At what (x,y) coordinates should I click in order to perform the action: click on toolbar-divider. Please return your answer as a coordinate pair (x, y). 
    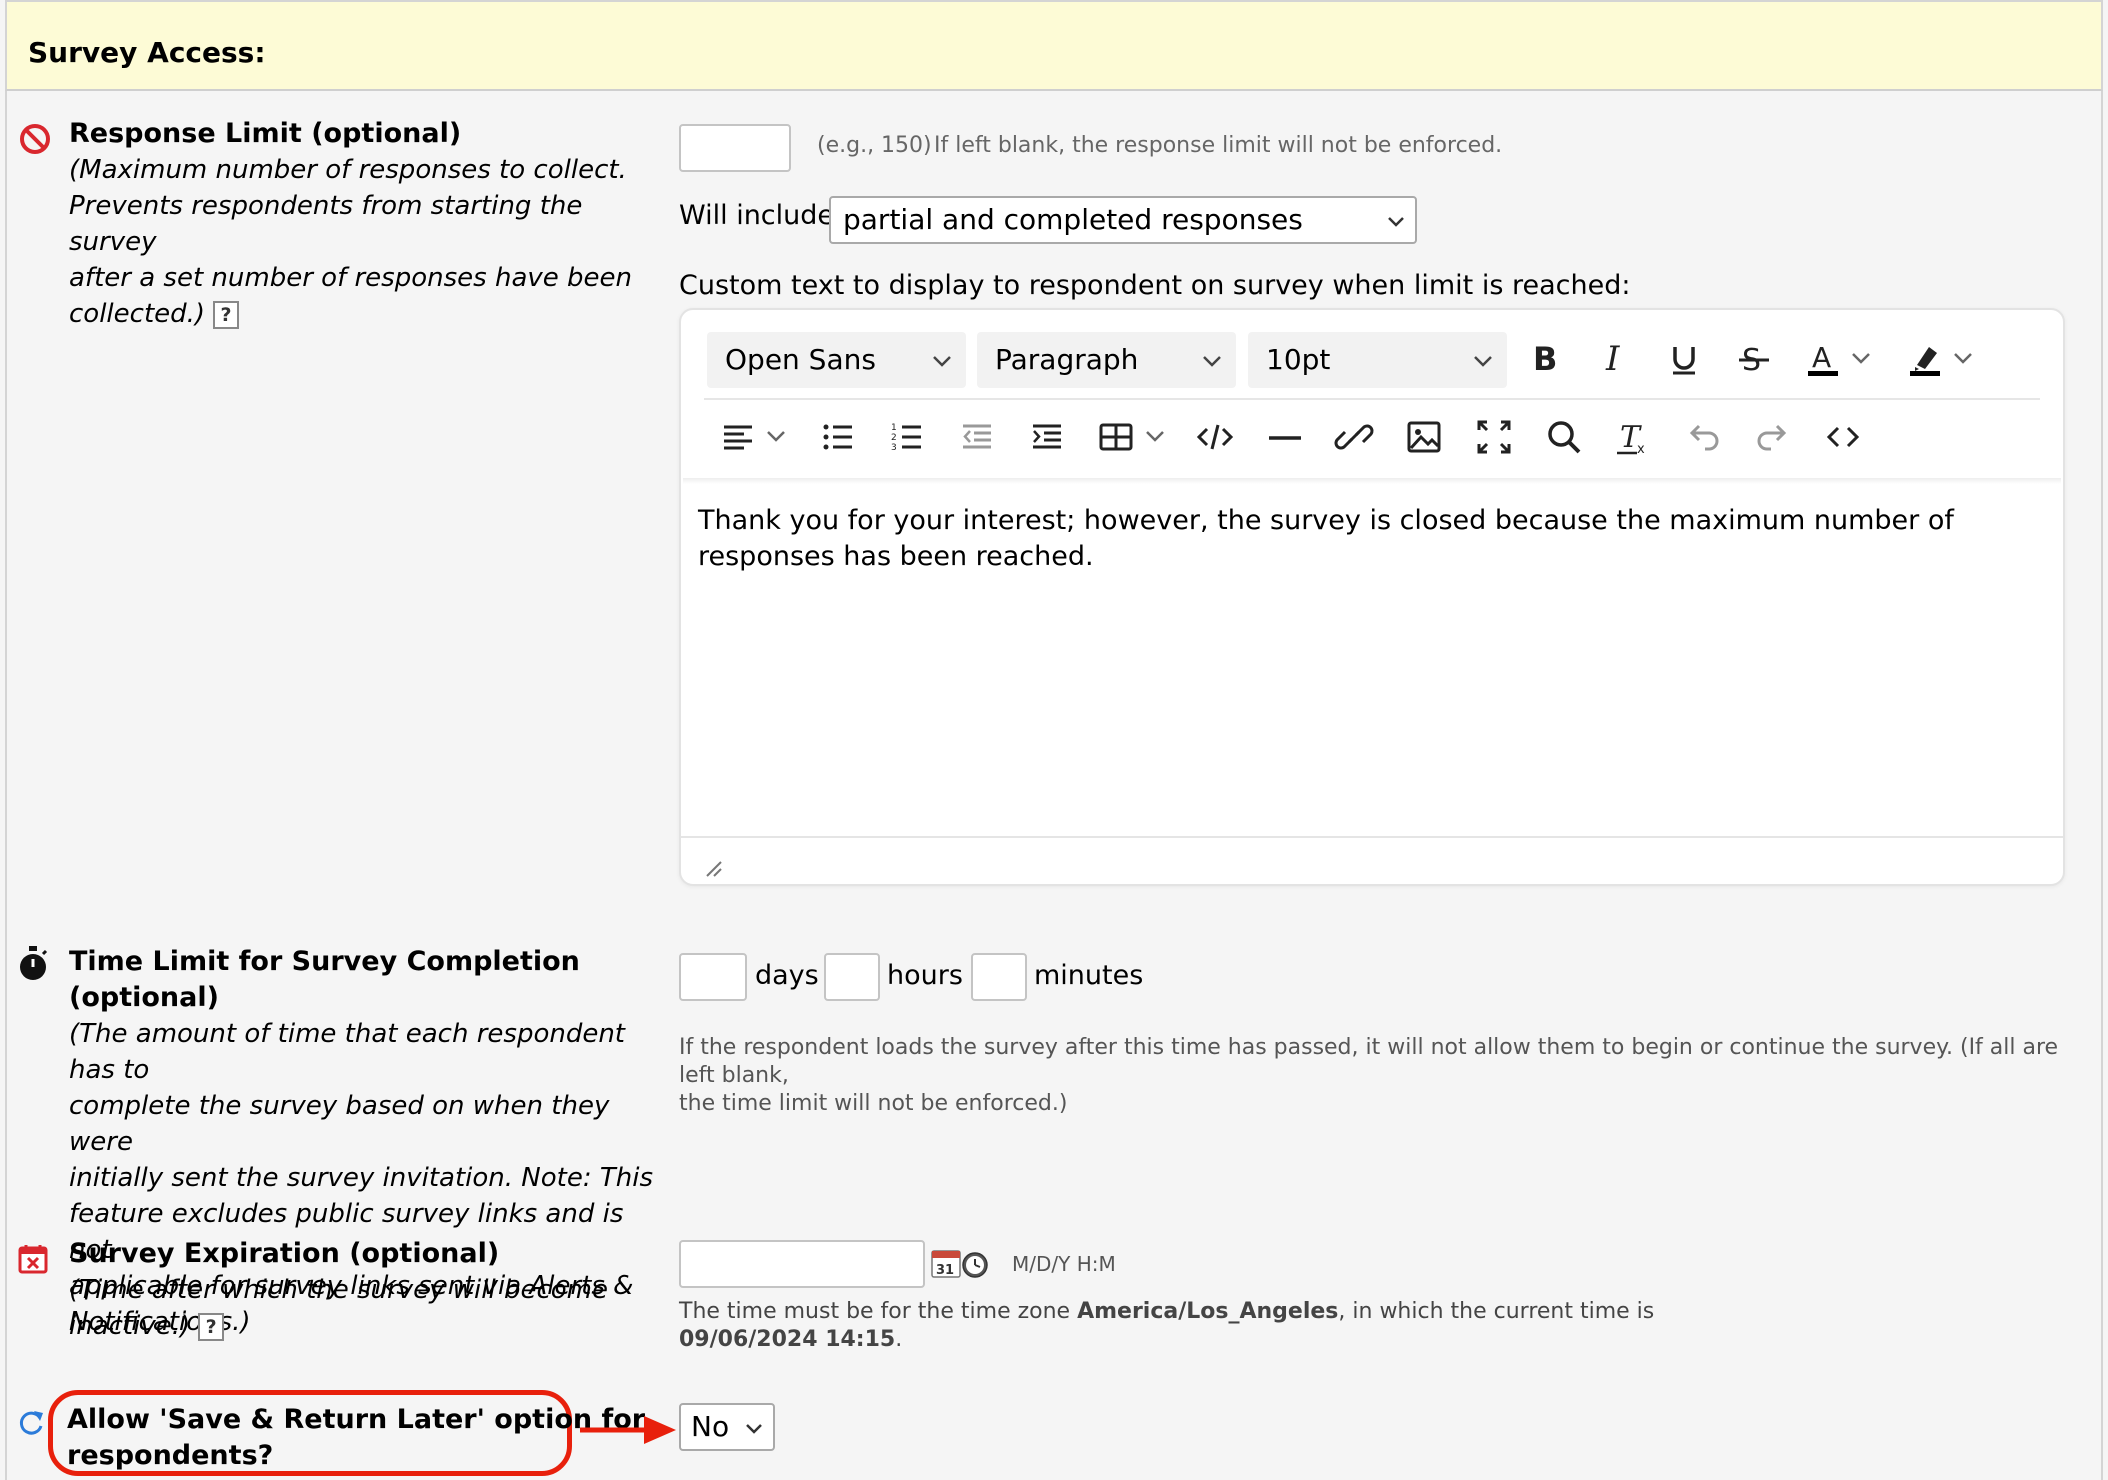
    Looking at the image, I should click on (1372, 399).